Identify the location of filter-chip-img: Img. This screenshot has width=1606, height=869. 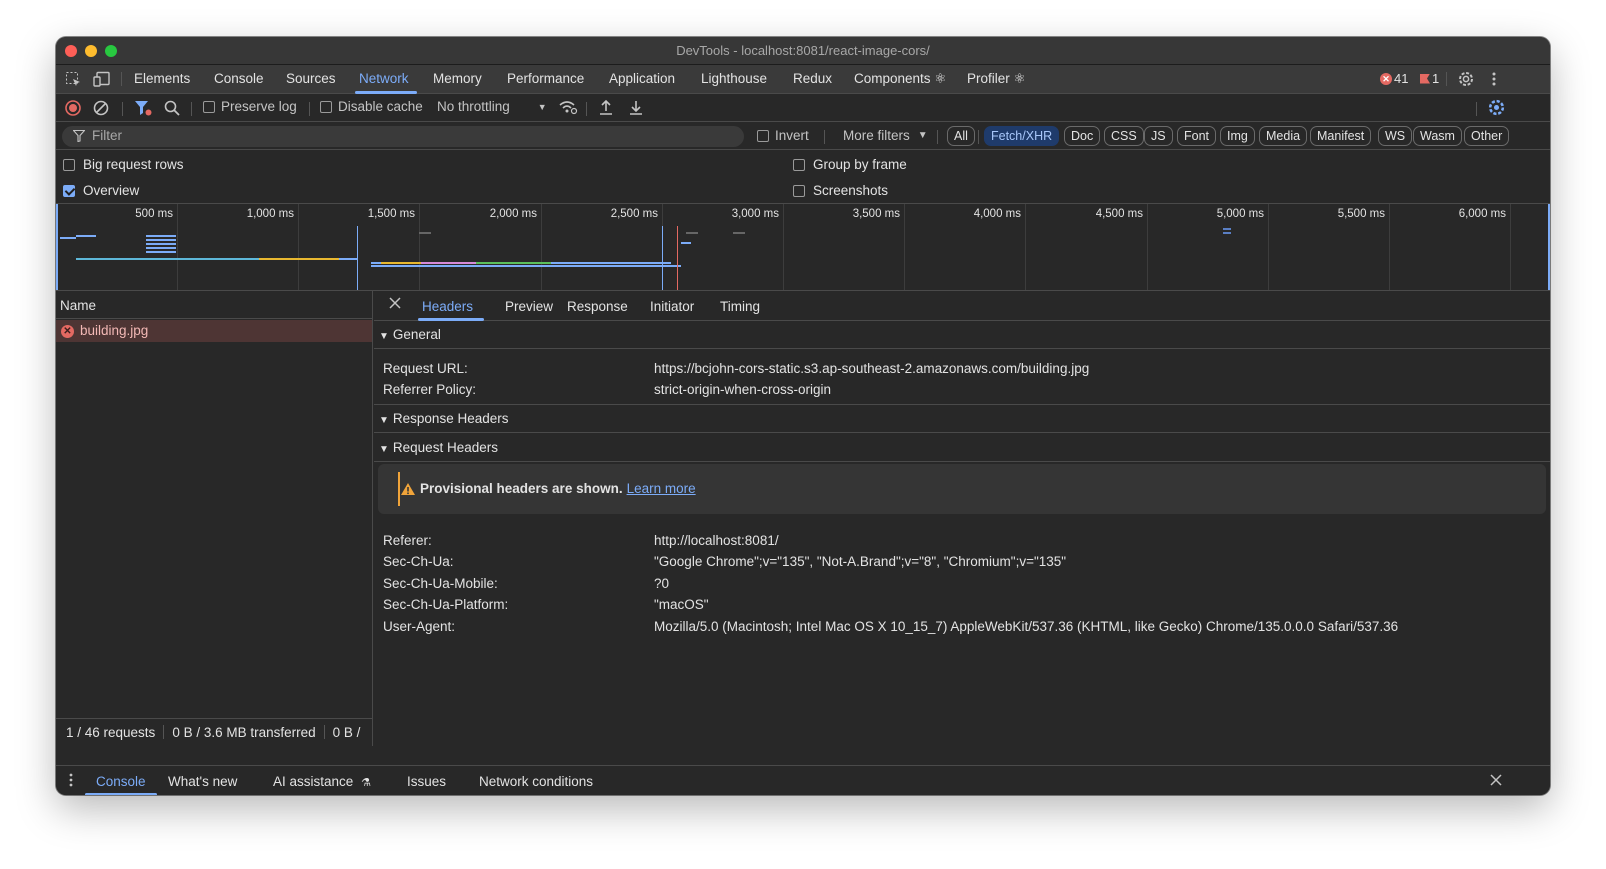
(1237, 136).